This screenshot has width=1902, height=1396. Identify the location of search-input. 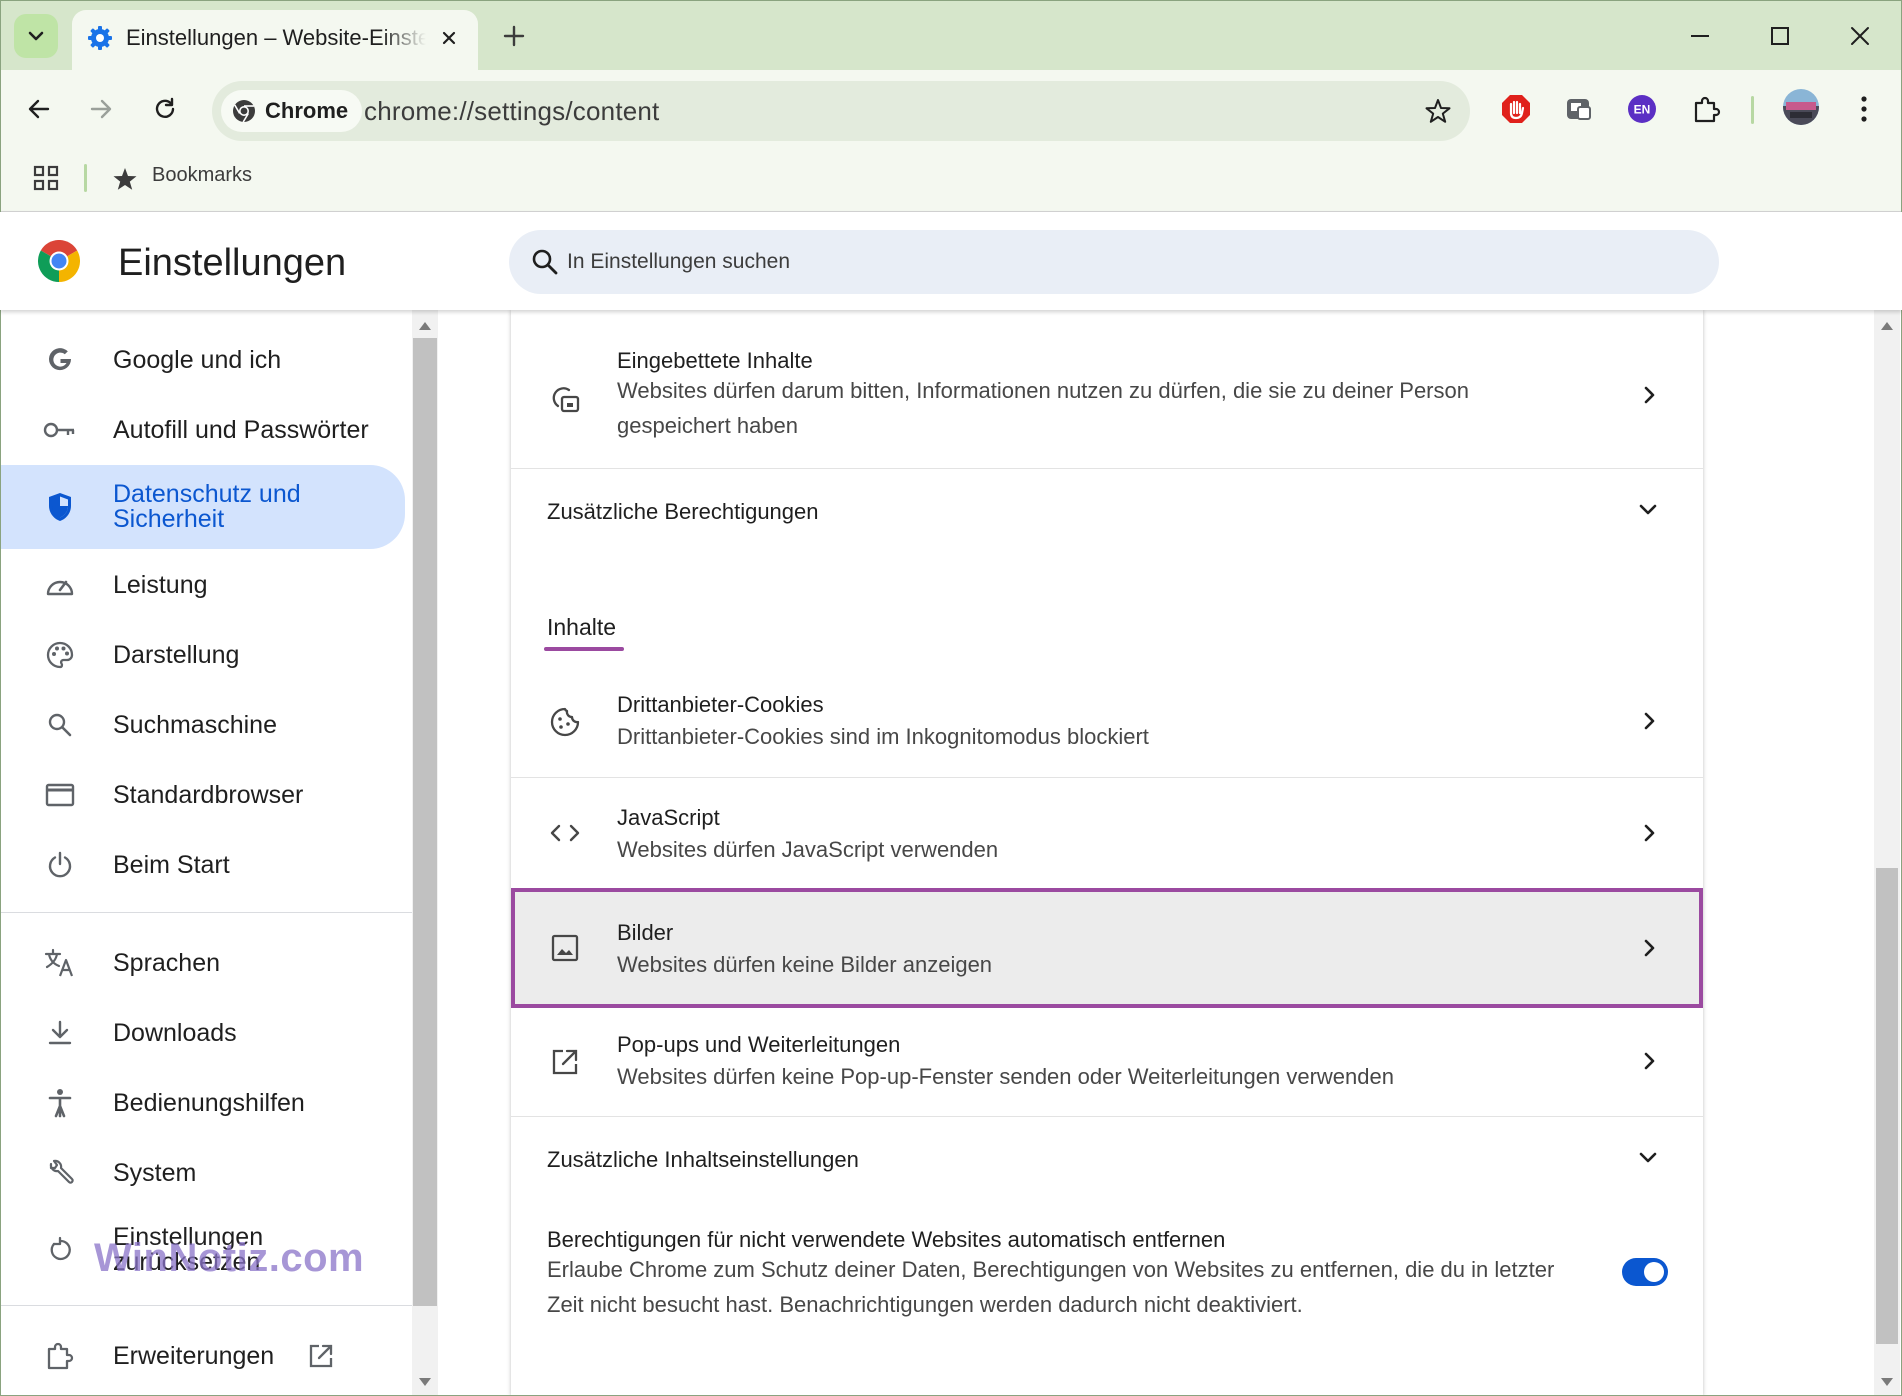
(1117, 262).